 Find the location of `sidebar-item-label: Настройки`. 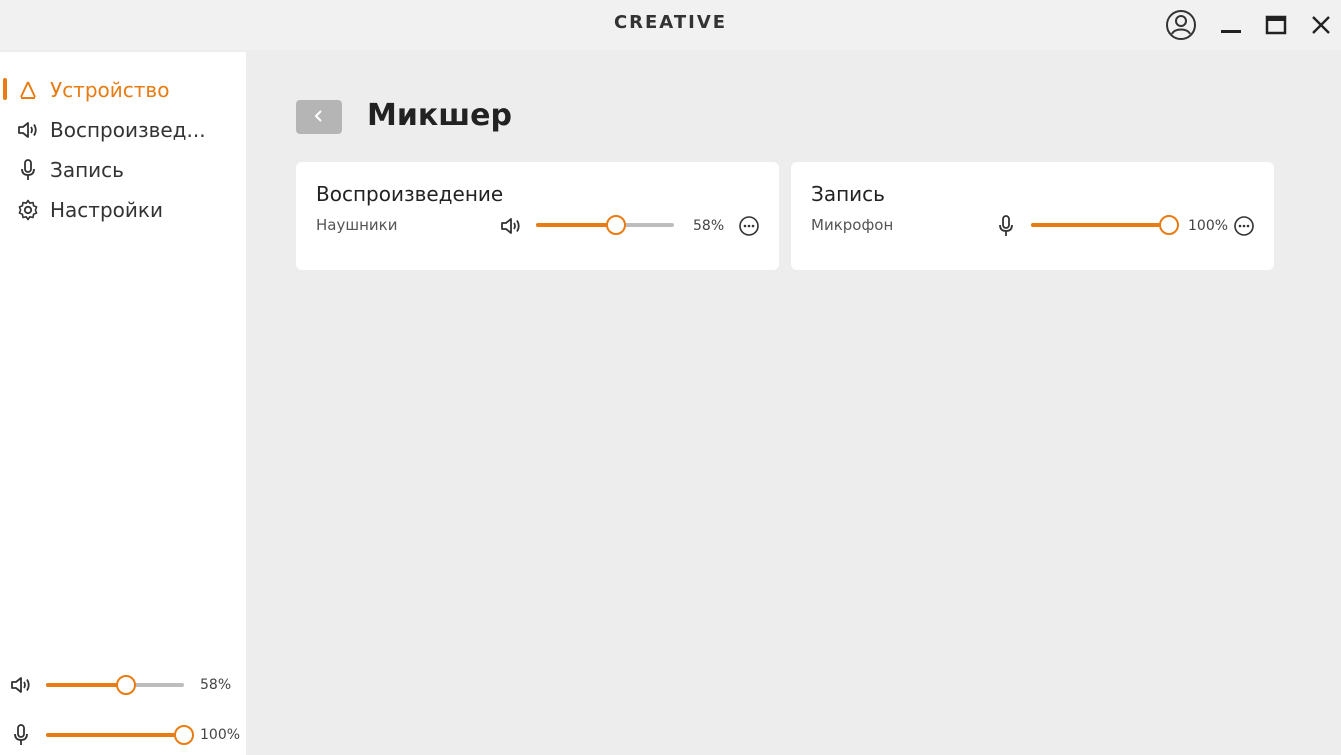

sidebar-item-label: Настройки is located at coordinates (106, 210).